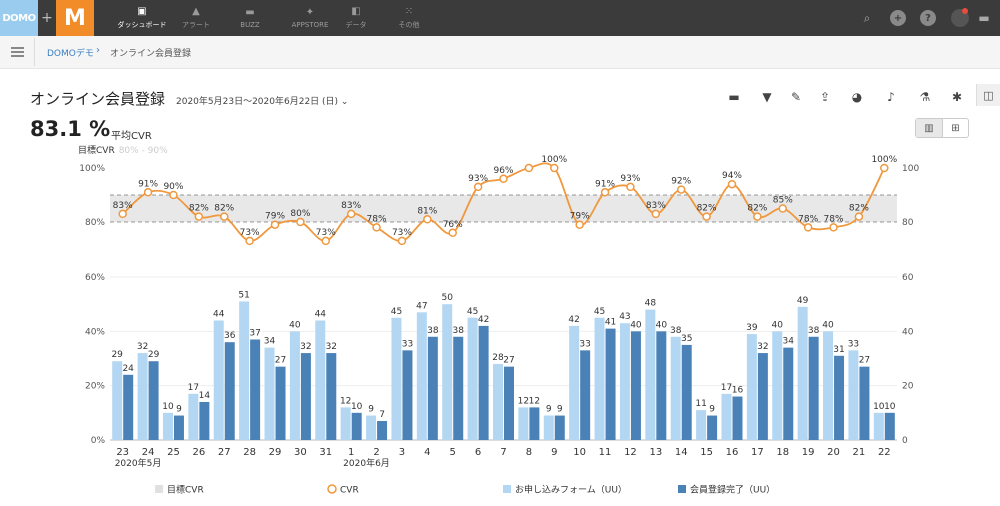  Describe the element at coordinates (243, 295) in the screenshot. I see `bar-data-label: 51` at that location.